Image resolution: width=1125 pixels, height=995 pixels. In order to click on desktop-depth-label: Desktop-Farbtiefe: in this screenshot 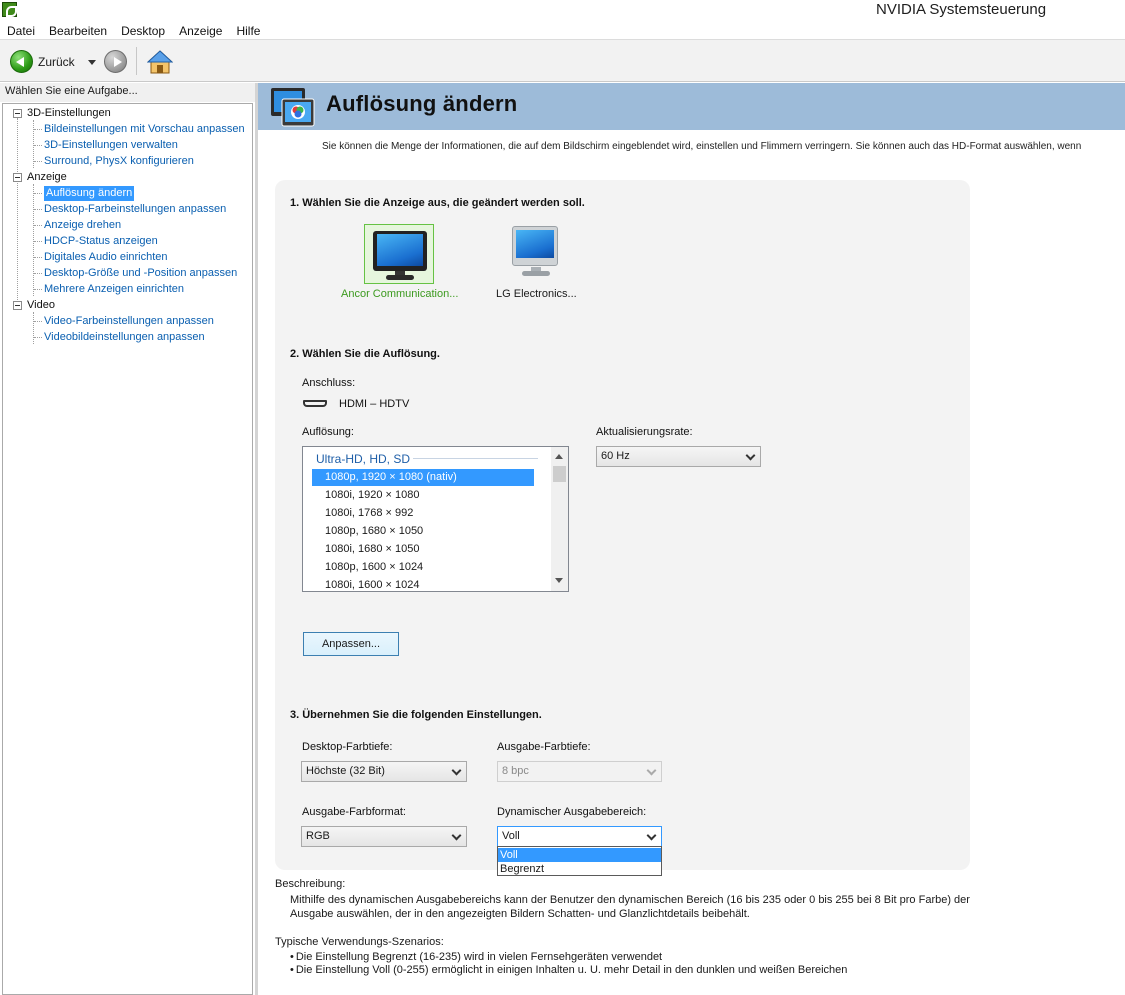, I will do `click(347, 747)`.